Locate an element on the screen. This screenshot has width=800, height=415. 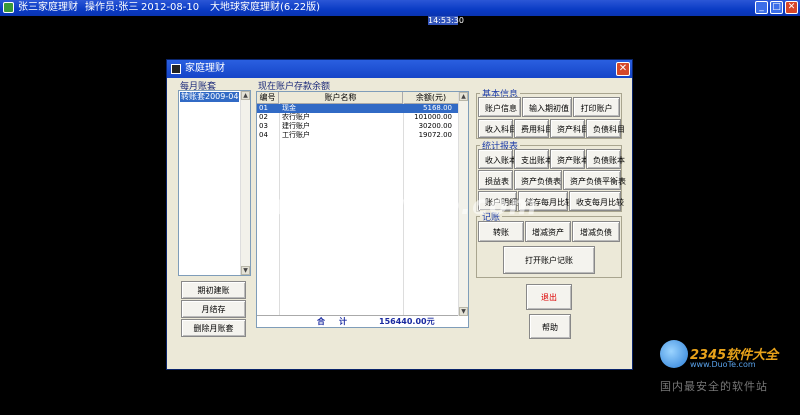
user-title: 张三家庭理财 is located at coordinates (48, 7).